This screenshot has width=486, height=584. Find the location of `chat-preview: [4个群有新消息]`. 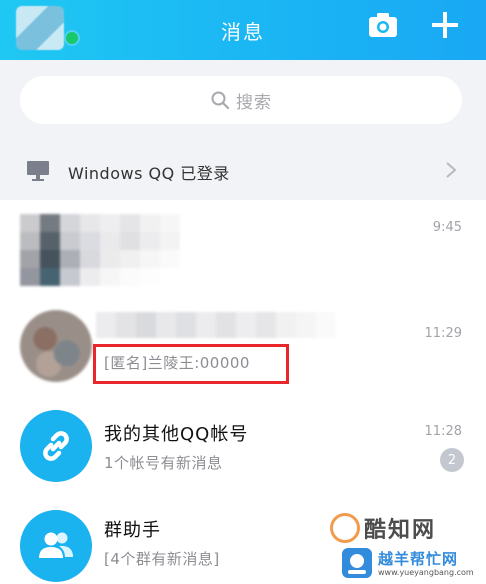

chat-preview: [4个群有新消息] is located at coordinates (162, 559).